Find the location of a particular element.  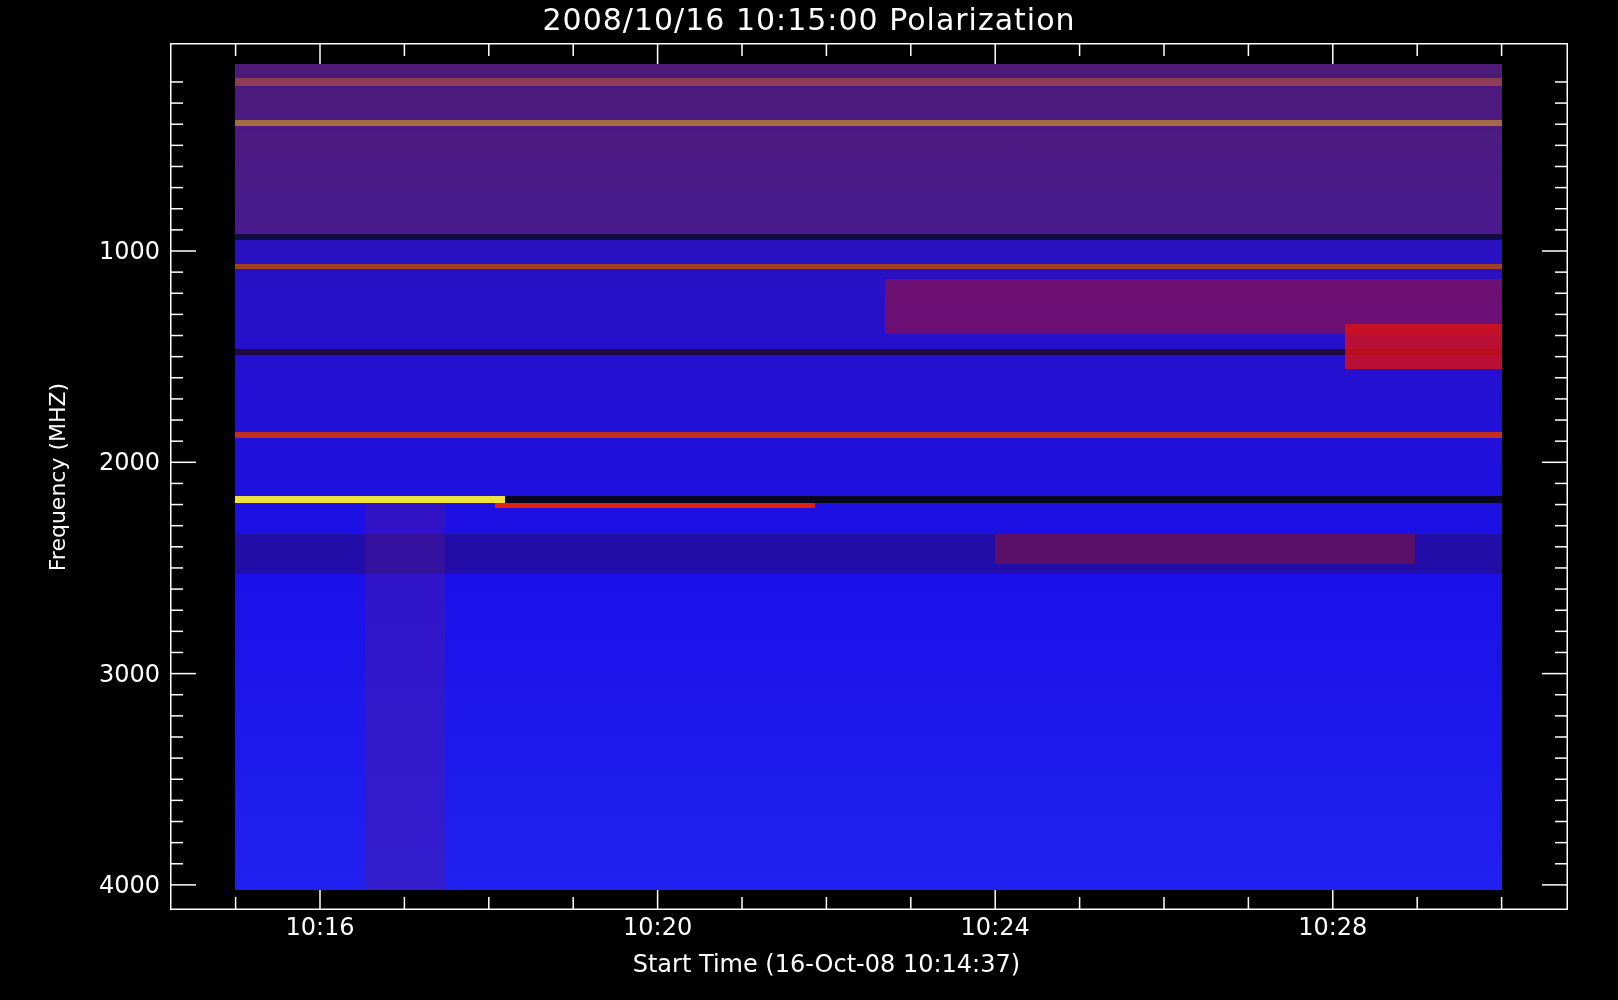

tick-label: 10:20 is located at coordinates (658, 927).